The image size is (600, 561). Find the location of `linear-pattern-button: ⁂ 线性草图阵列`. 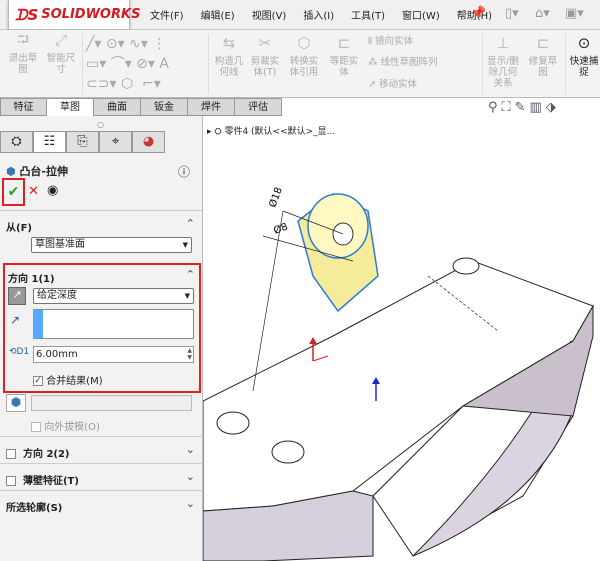

linear-pattern-button: ⁂ 线性草图阵列 is located at coordinates (403, 62).